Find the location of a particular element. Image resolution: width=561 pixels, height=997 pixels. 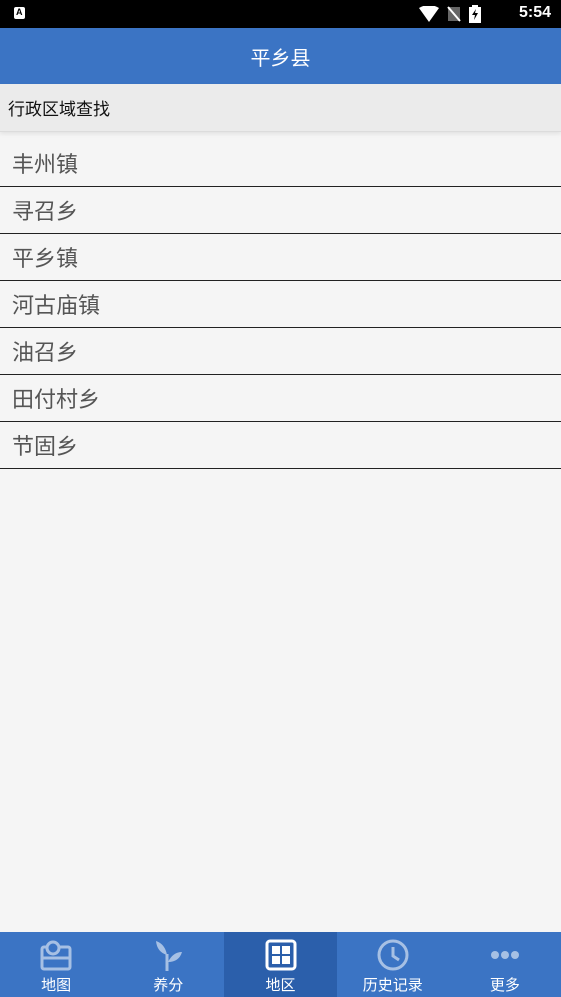

nav-item-history: 历史记录 is located at coordinates (393, 964).